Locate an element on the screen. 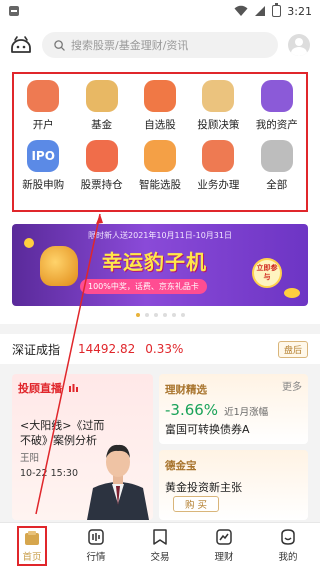  index-name: 深证成指 is located at coordinates (36, 349).